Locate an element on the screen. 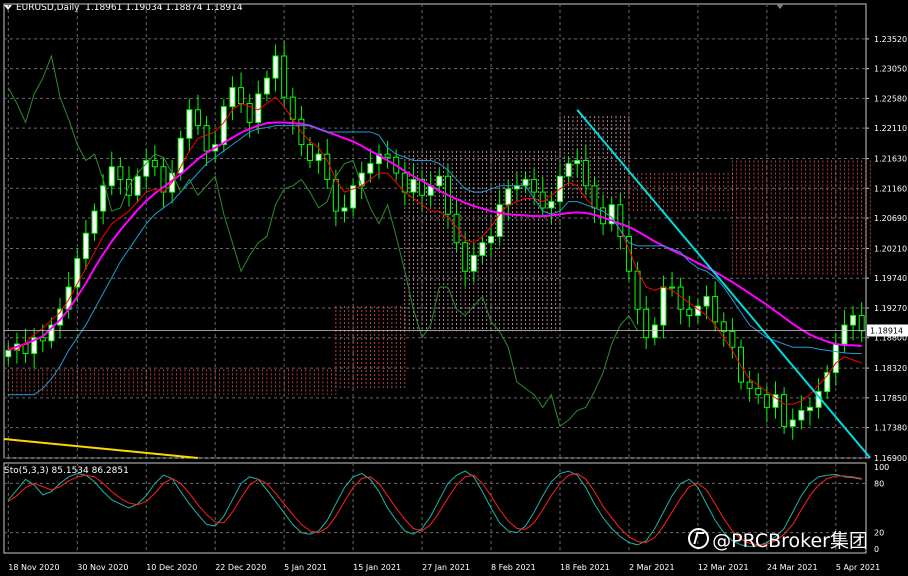  x-tick-label: 18 Nov 2020 is located at coordinates (33, 567).